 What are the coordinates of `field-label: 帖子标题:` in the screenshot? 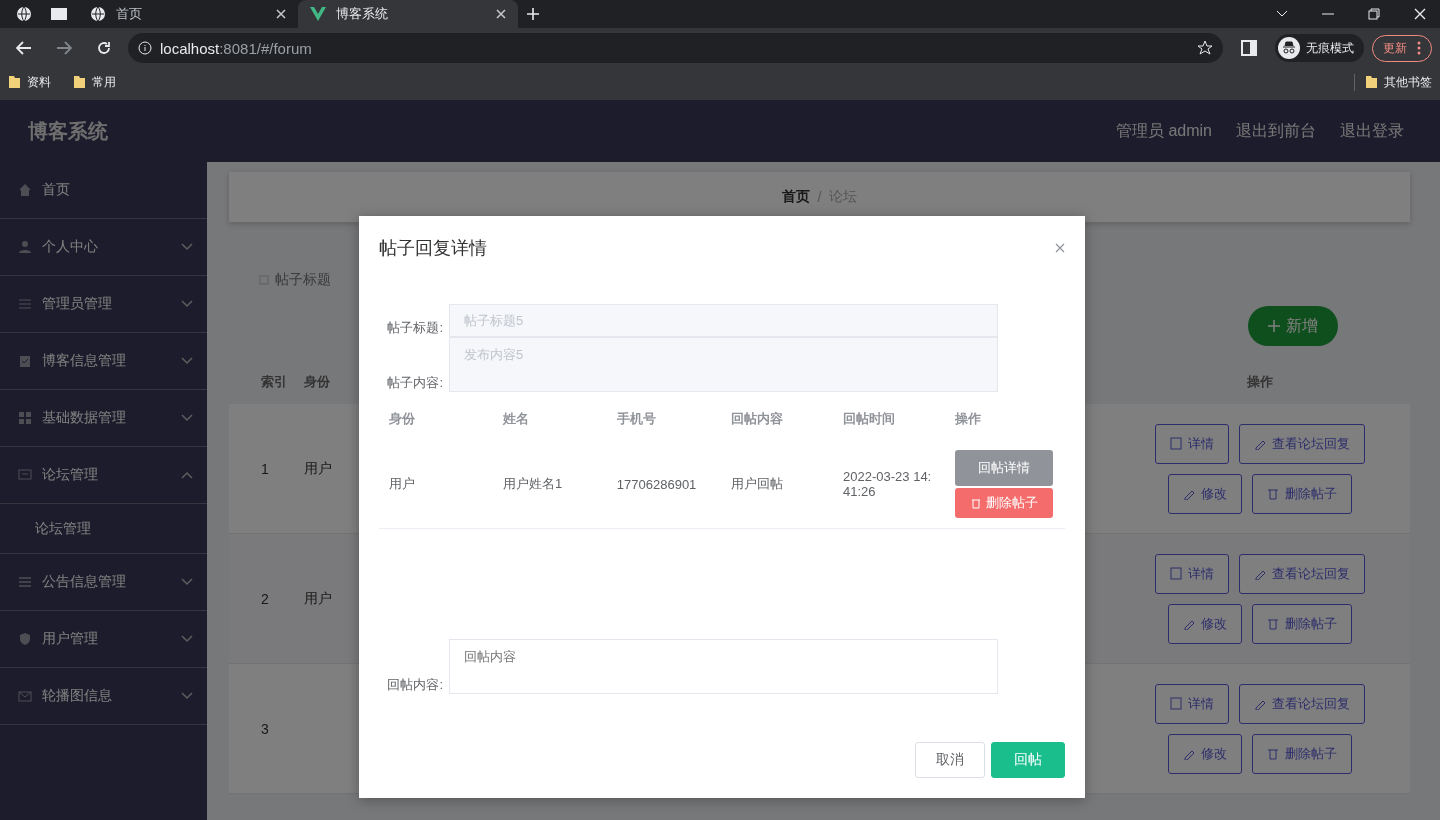 It's located at (414, 328).